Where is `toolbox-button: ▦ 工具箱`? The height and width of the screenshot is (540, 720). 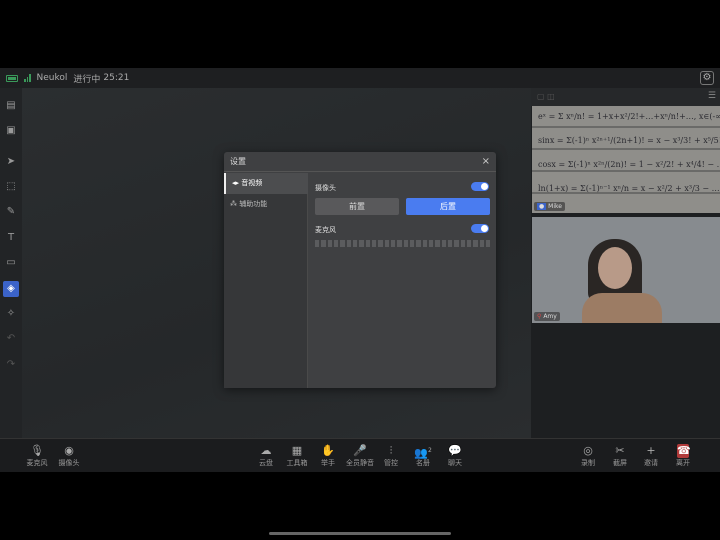 toolbox-button: ▦ 工具箱 is located at coordinates (297, 456).